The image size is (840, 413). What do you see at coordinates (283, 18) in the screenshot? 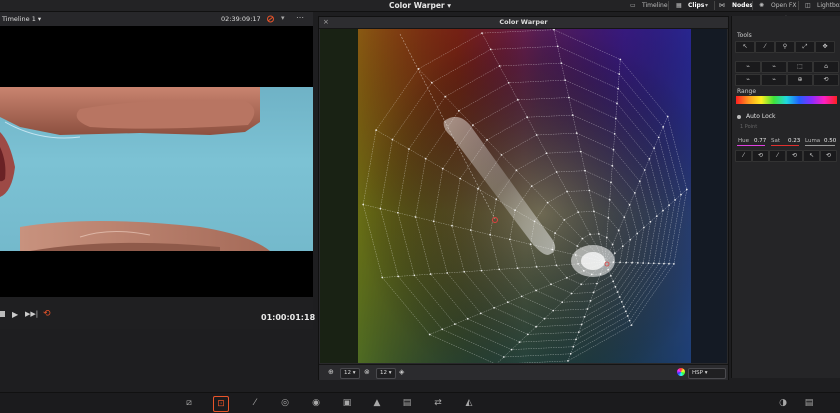
I see `chevron-down-icon: ▾` at bounding box center [283, 18].